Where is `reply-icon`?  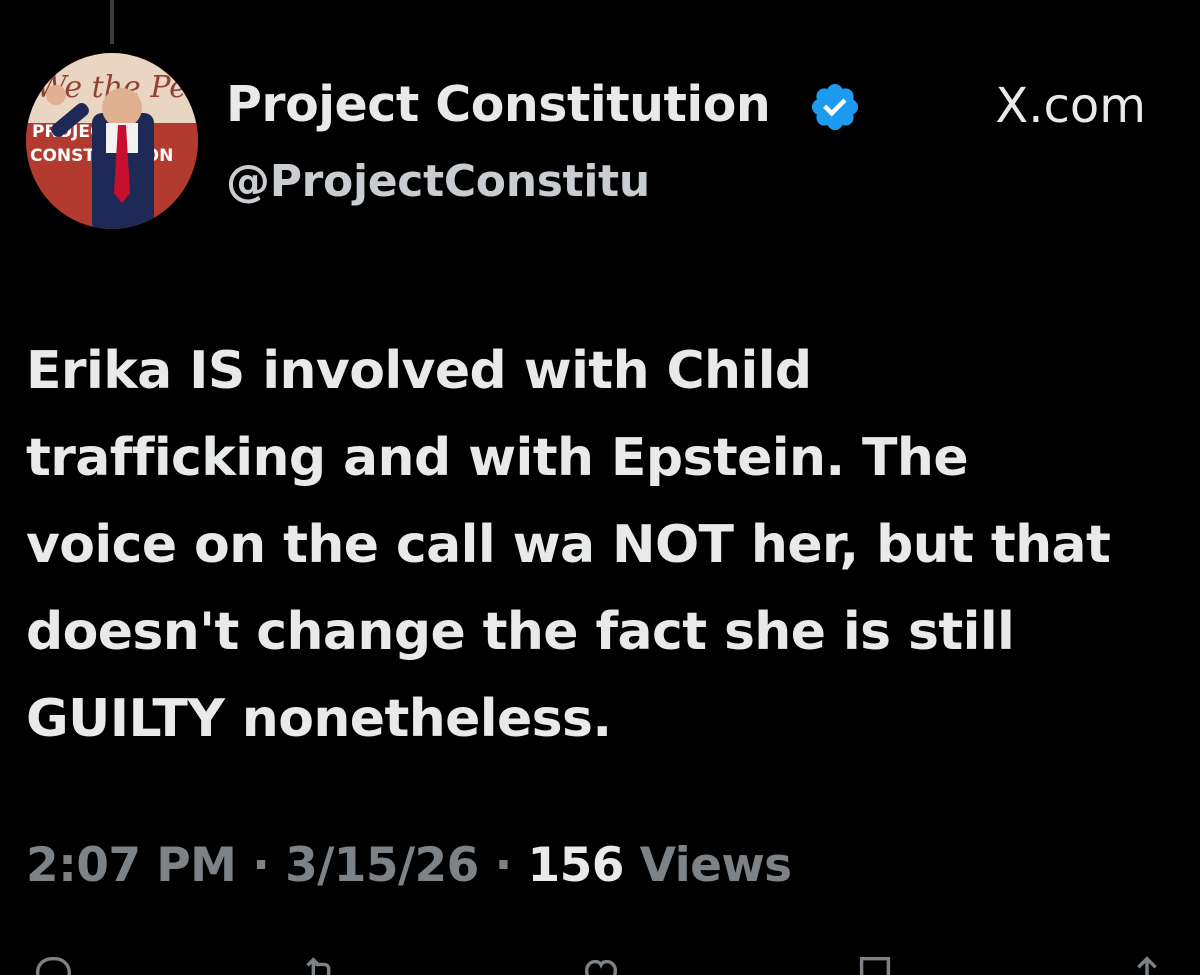
reply-icon is located at coordinates (53, 965).